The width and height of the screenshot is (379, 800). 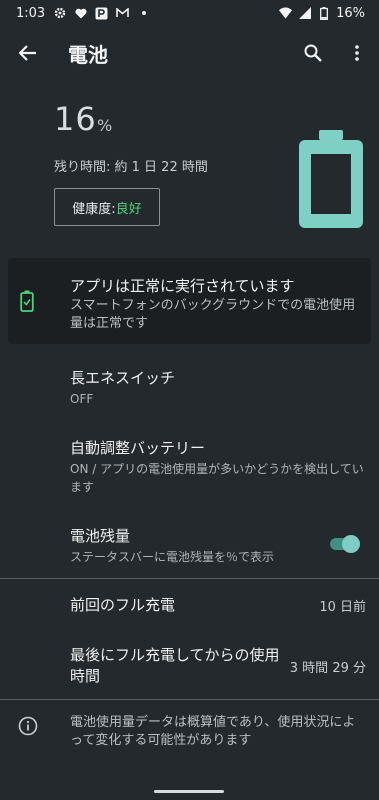 I want to click on more-vert-icon, so click(x=357, y=53).